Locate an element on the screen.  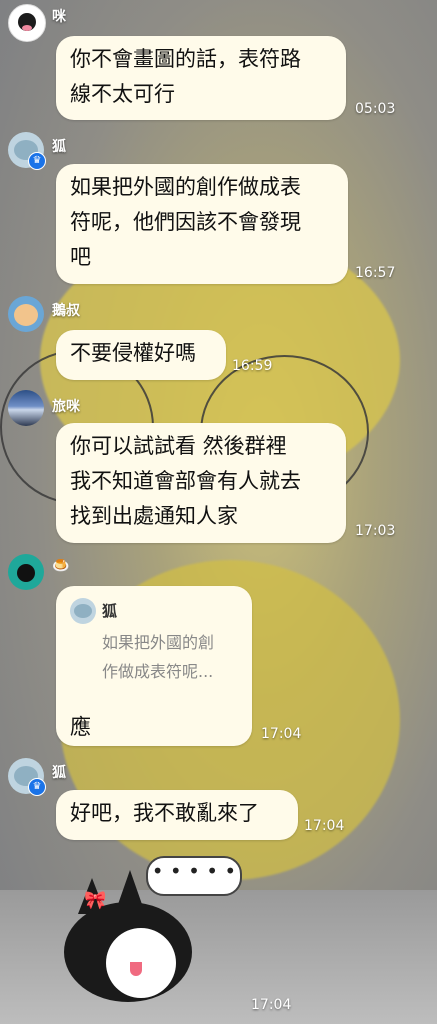
message-line: 如果把外國的創作做成表 is located at coordinates (185, 187).